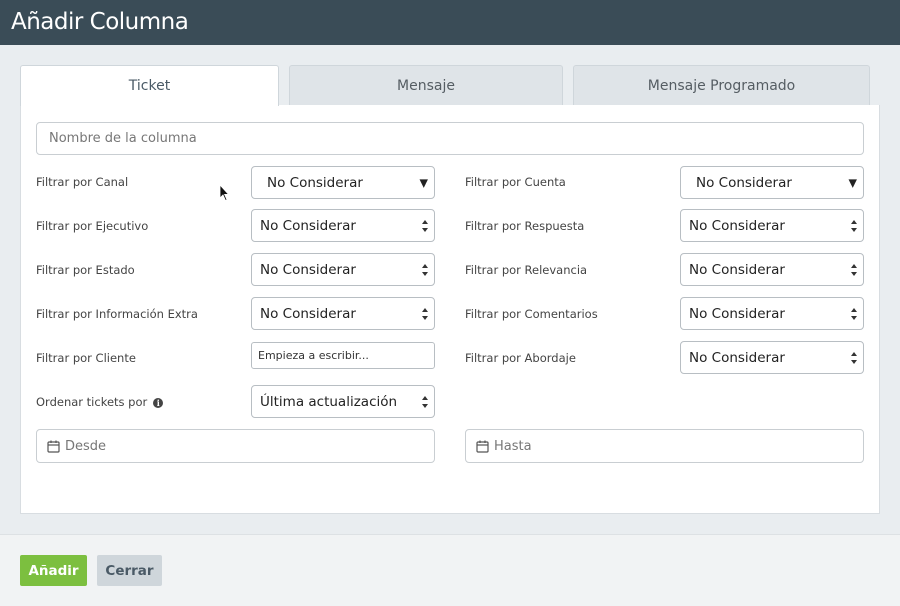  I want to click on select-respuesta: No Considerar, so click(772, 225).